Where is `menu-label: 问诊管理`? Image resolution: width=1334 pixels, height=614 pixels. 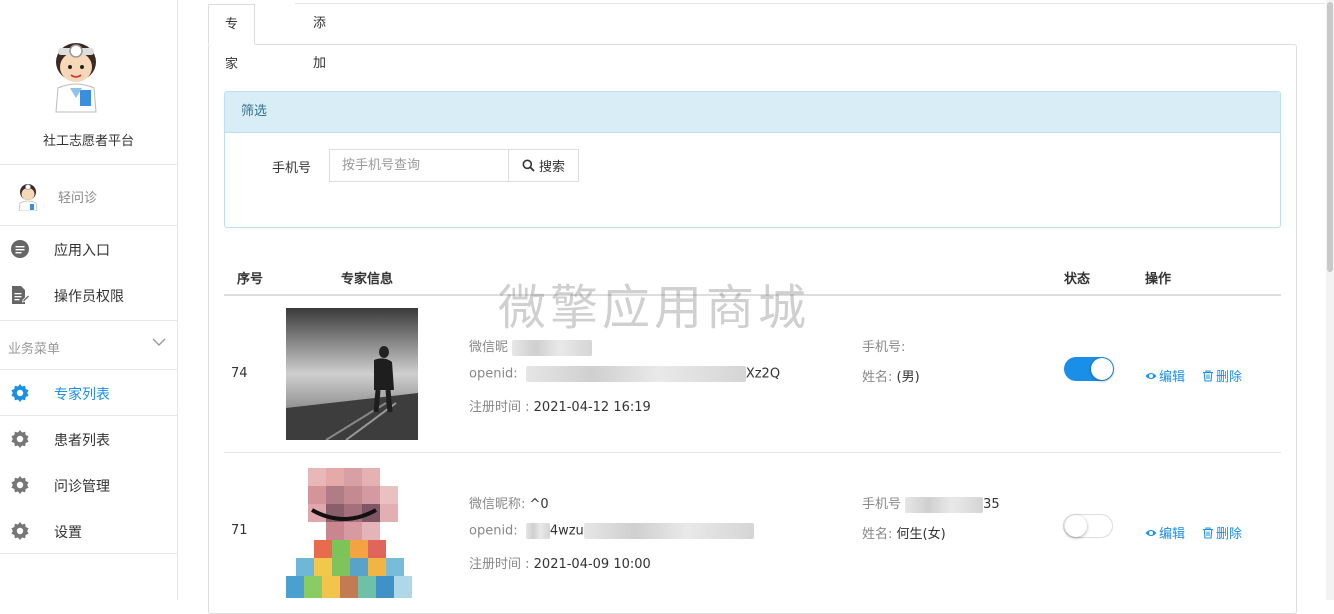
menu-label: 问诊管理 is located at coordinates (82, 487).